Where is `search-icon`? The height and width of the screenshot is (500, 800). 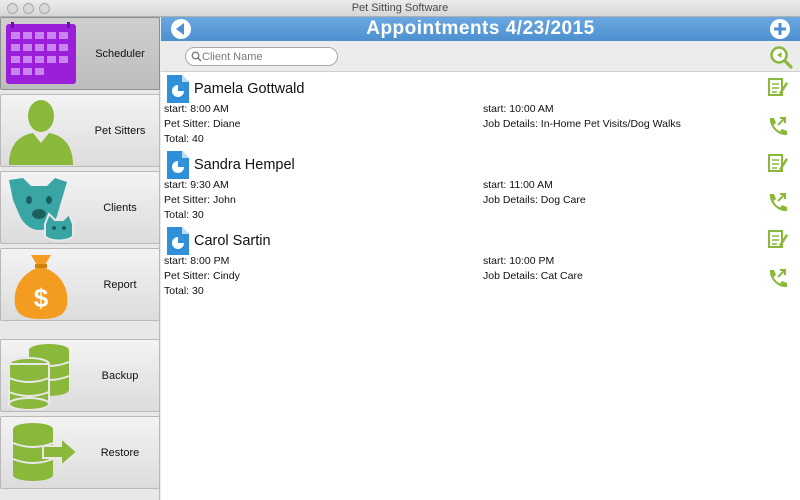
search-icon is located at coordinates (196, 56).